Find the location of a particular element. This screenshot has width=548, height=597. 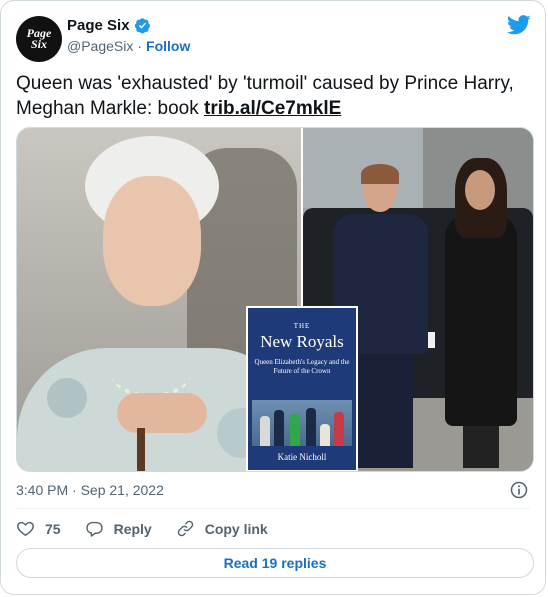

book-top-text: THE is located at coordinates (302, 326).